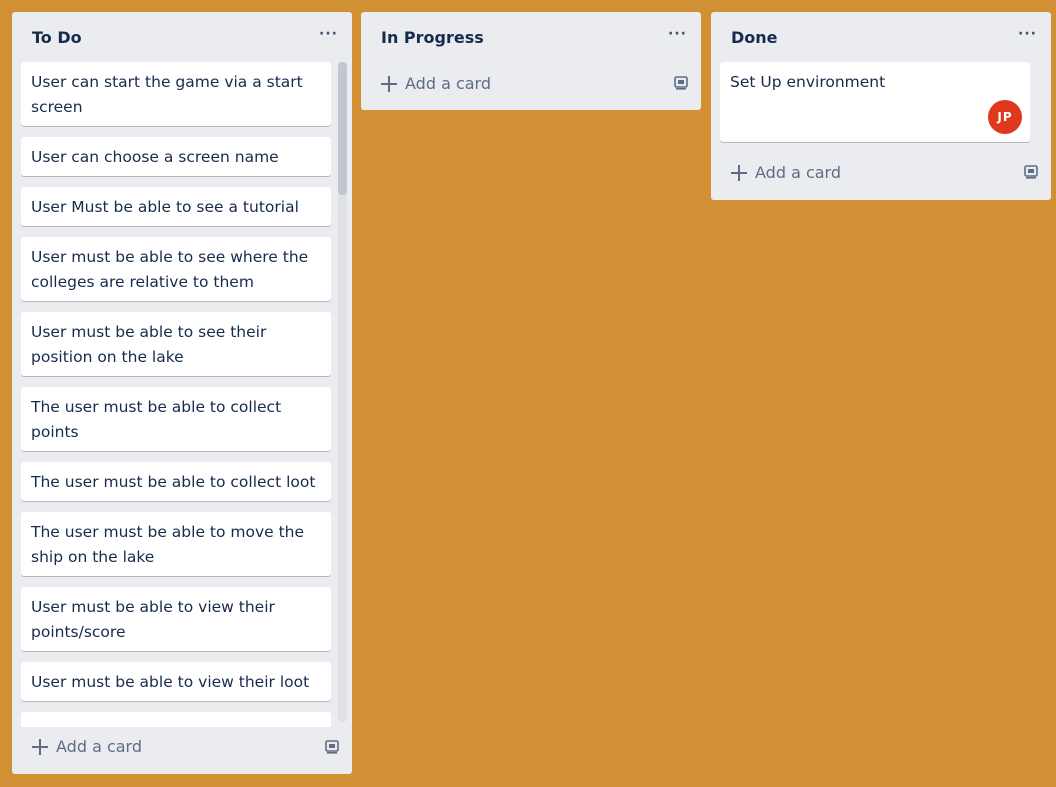 The image size is (1056, 787). I want to click on list-scrollbar, so click(342, 392).